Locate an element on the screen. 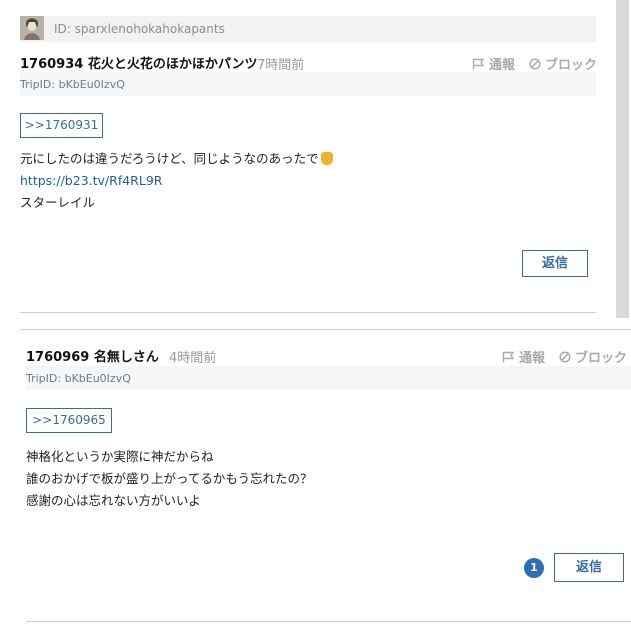 This screenshot has width=631, height=632. poster-name: 名無しさん is located at coordinates (126, 357).